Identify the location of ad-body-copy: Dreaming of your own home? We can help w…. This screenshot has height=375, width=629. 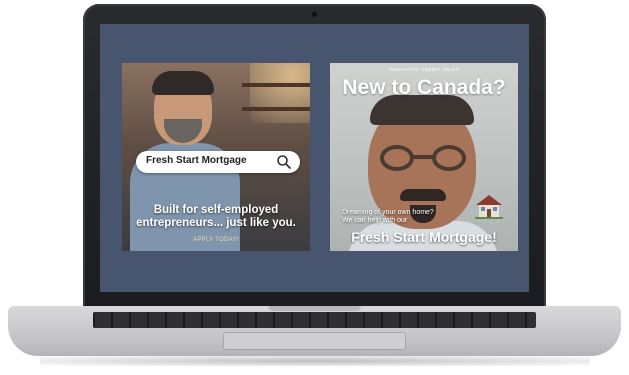
(412, 217).